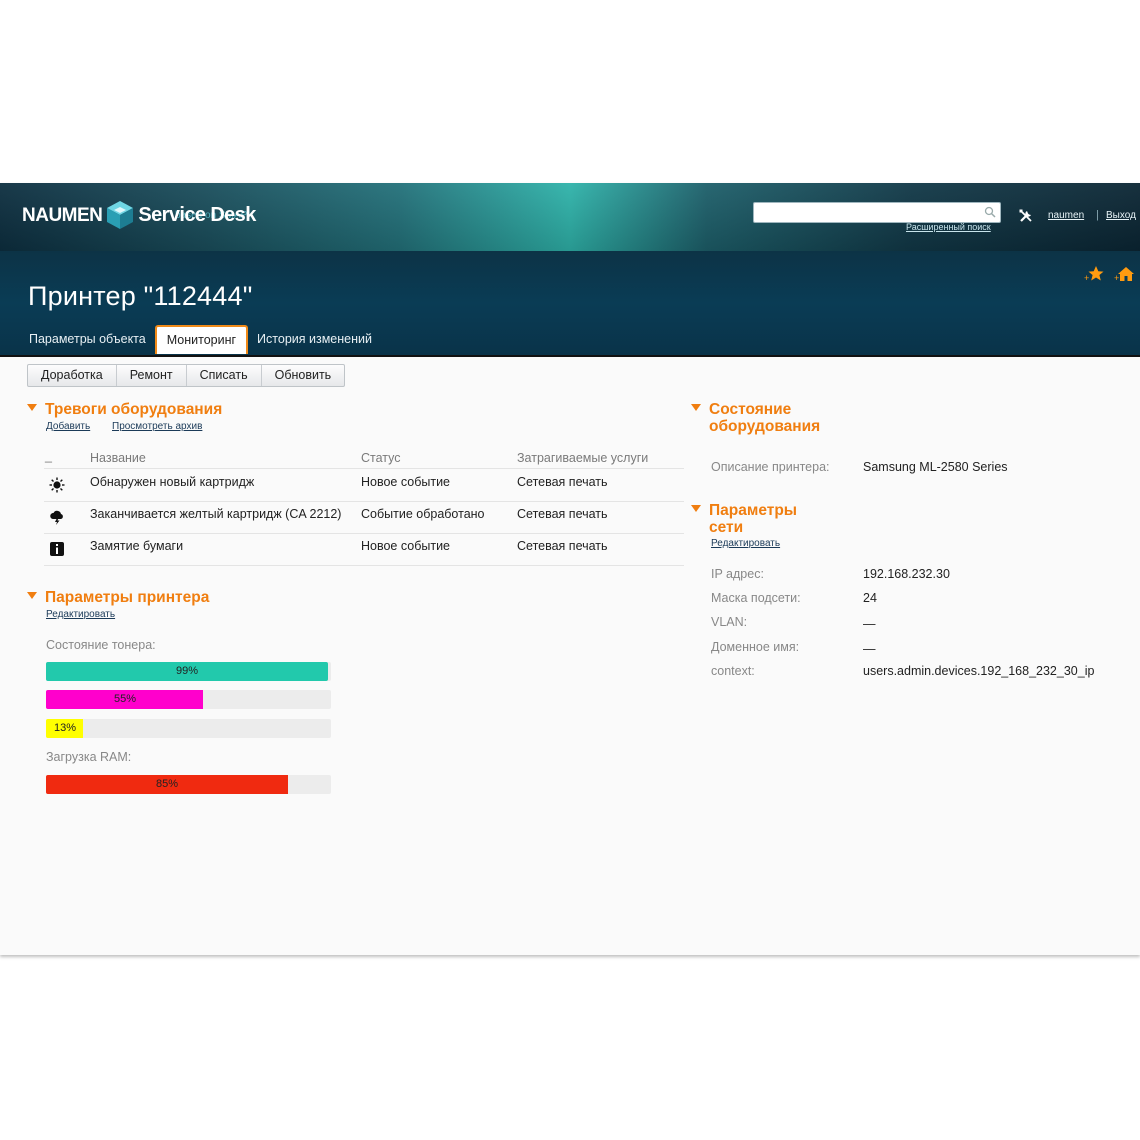 The height and width of the screenshot is (1140, 1140). What do you see at coordinates (979, 671) in the screenshot?
I see `context-value: users.admin.devices.192_168_232_30_ip` at bounding box center [979, 671].